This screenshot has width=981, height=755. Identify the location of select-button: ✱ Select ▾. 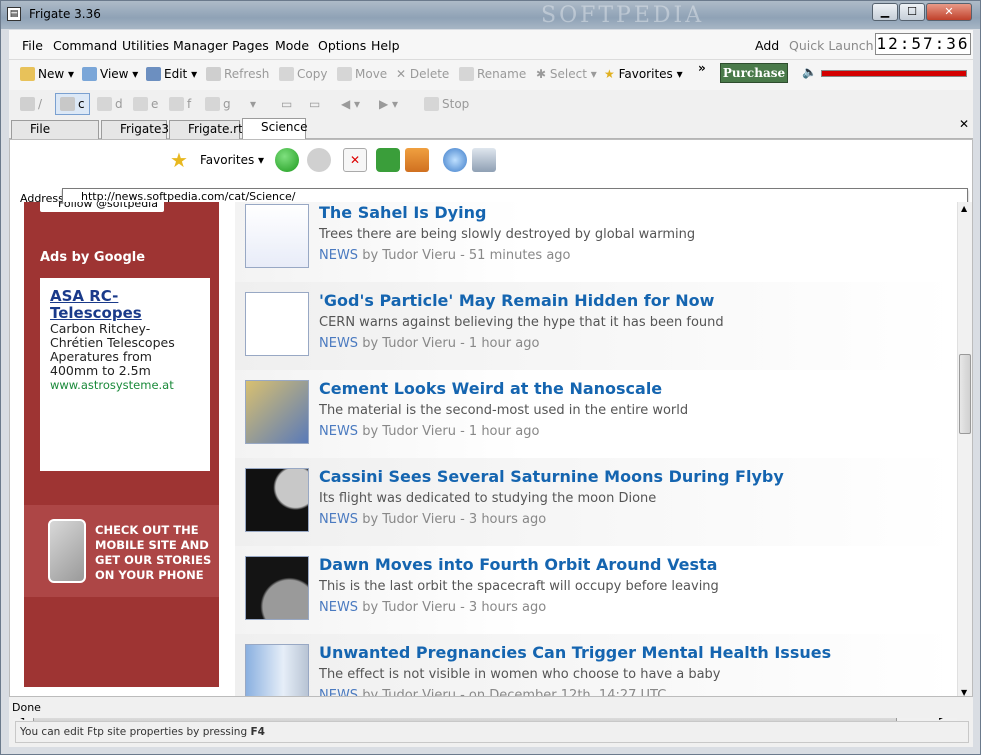
(566, 74).